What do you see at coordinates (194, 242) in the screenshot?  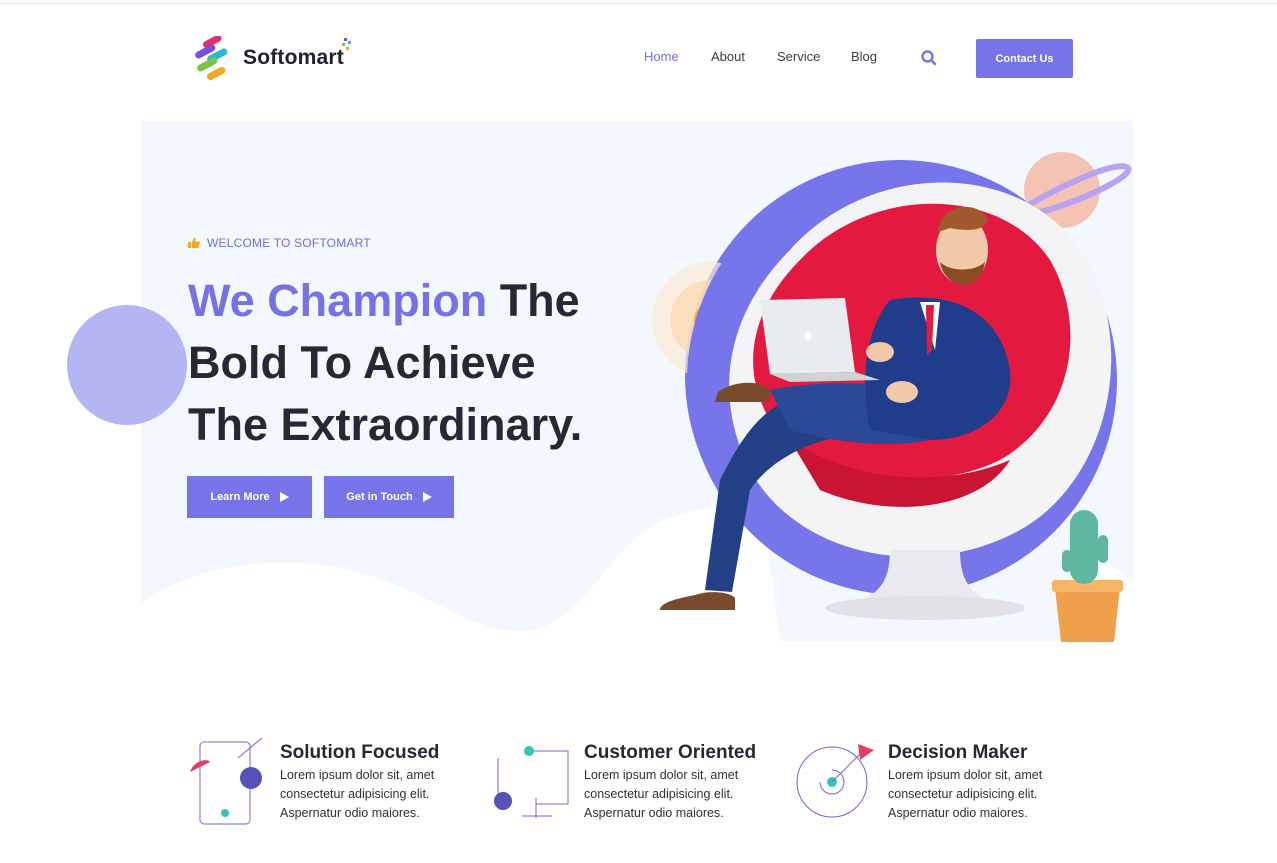 I see `thumbs-up-icon` at bounding box center [194, 242].